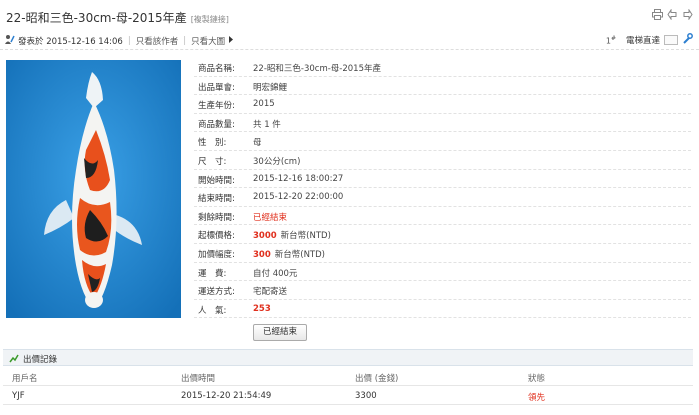 This screenshot has height=415, width=699. What do you see at coordinates (270, 87) in the screenshot?
I see `seller-value: 明宏錦鯉` at bounding box center [270, 87].